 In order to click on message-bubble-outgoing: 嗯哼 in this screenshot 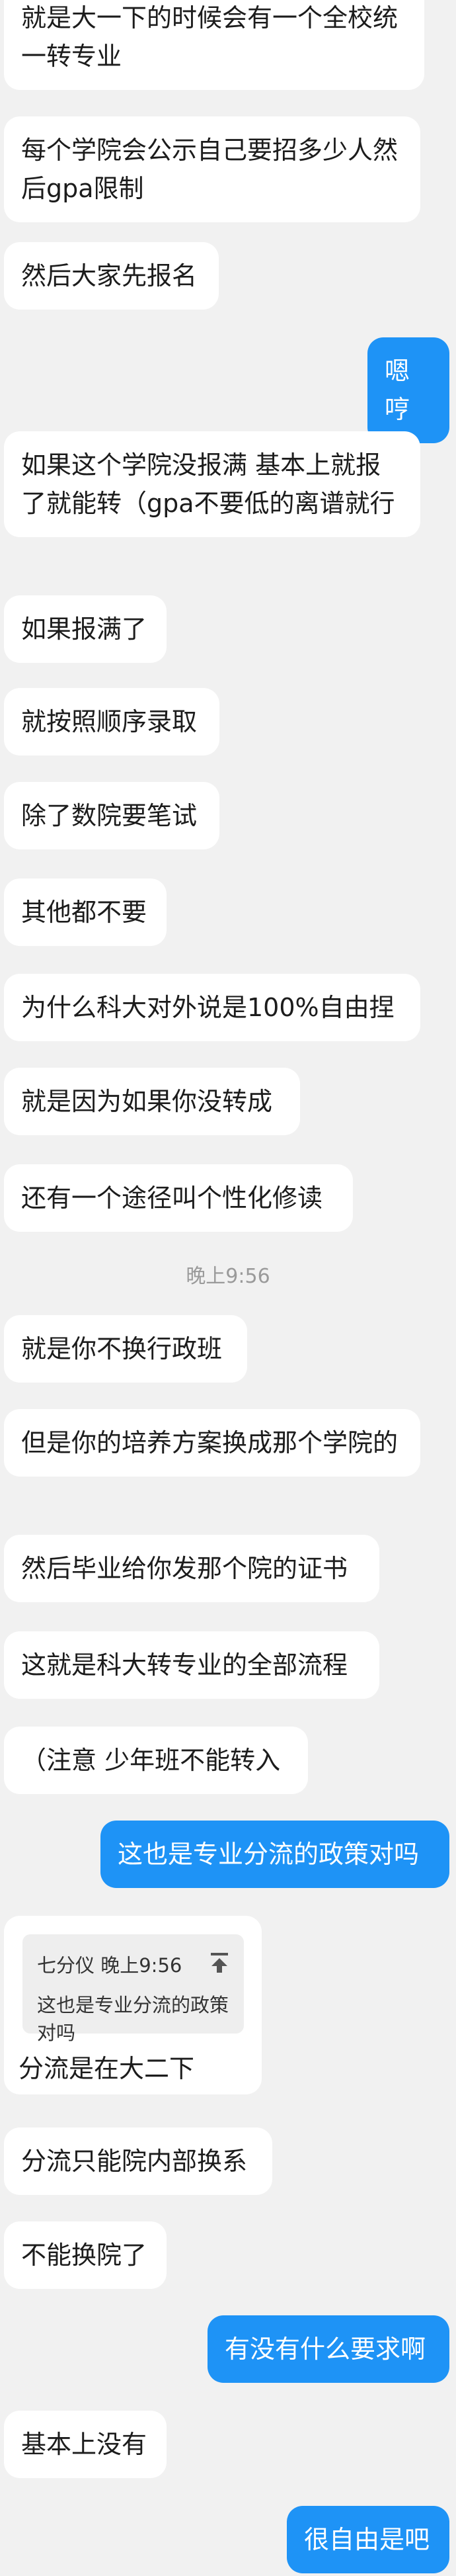, I will do `click(408, 390)`.